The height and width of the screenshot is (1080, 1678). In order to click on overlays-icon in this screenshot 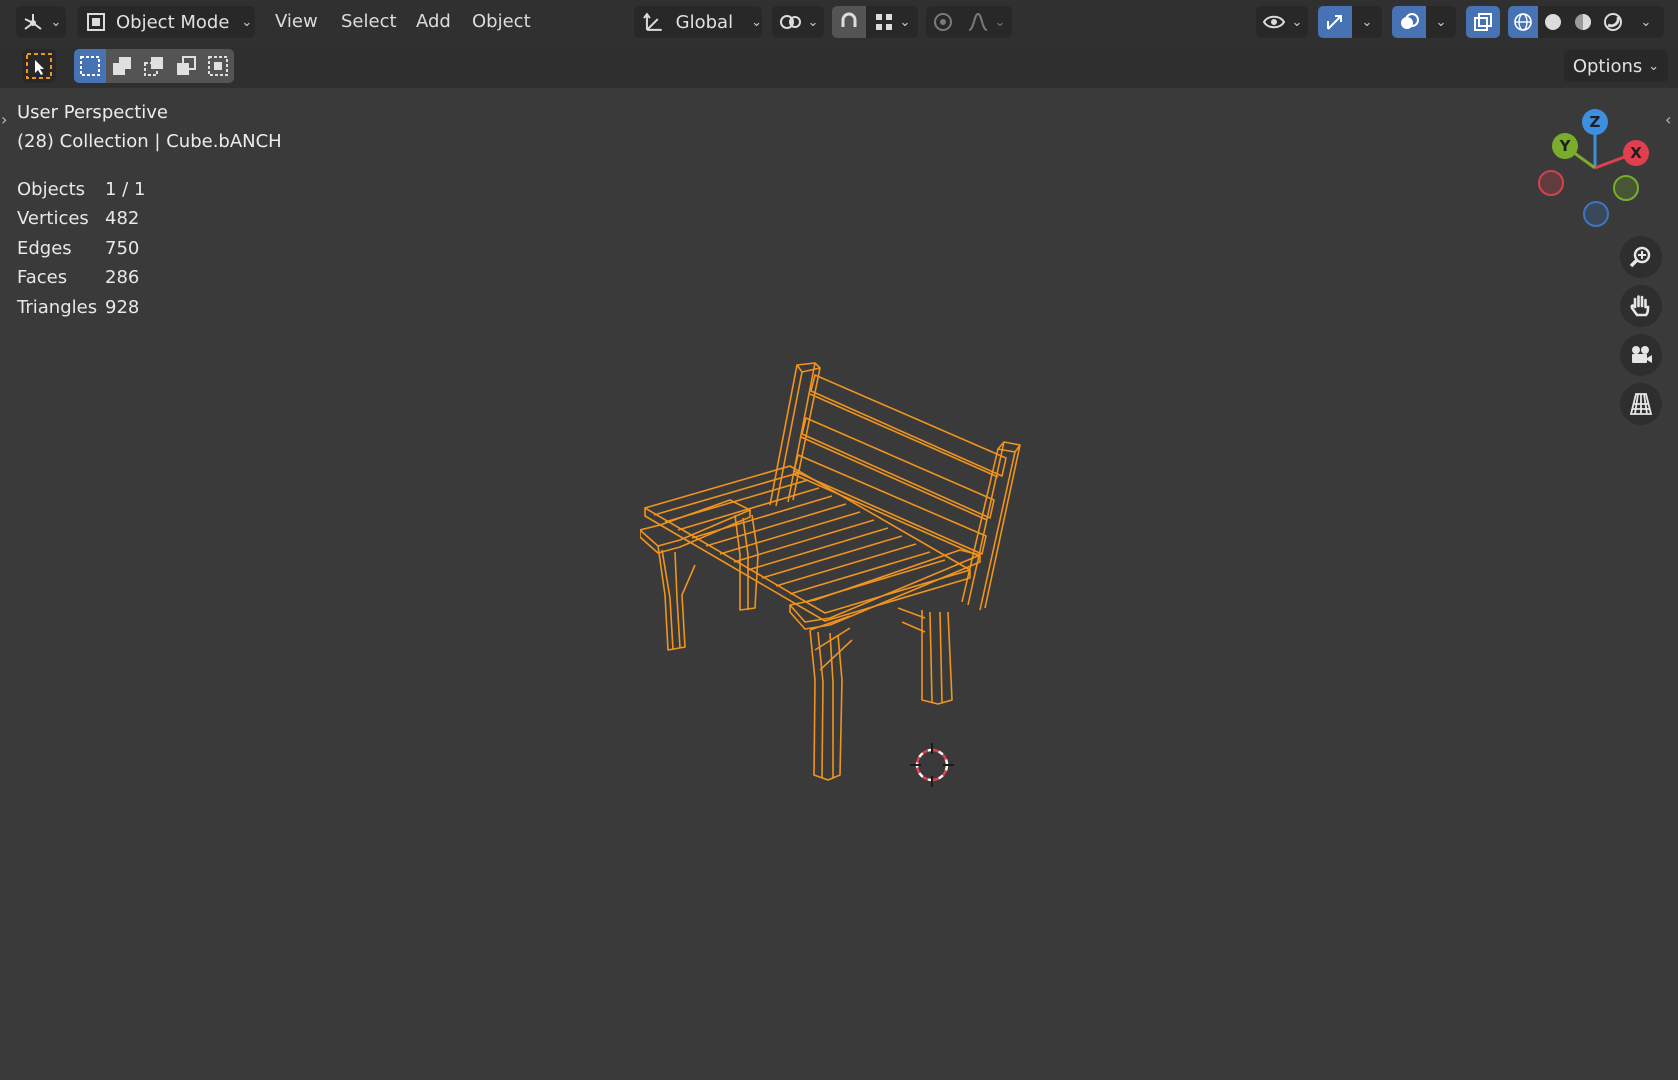, I will do `click(1410, 21)`.